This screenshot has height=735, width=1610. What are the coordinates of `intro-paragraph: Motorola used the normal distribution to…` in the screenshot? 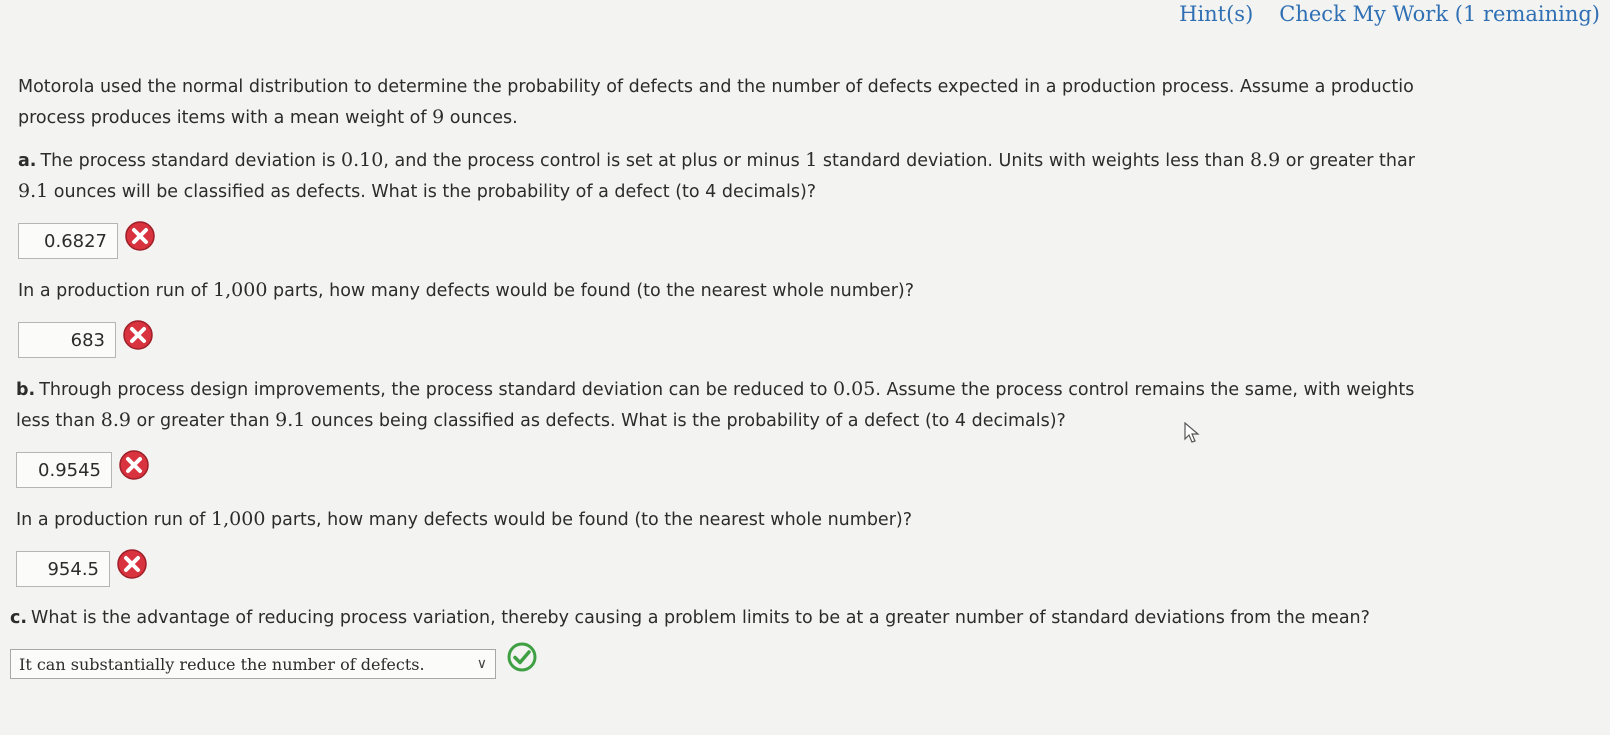 It's located at (716, 102).